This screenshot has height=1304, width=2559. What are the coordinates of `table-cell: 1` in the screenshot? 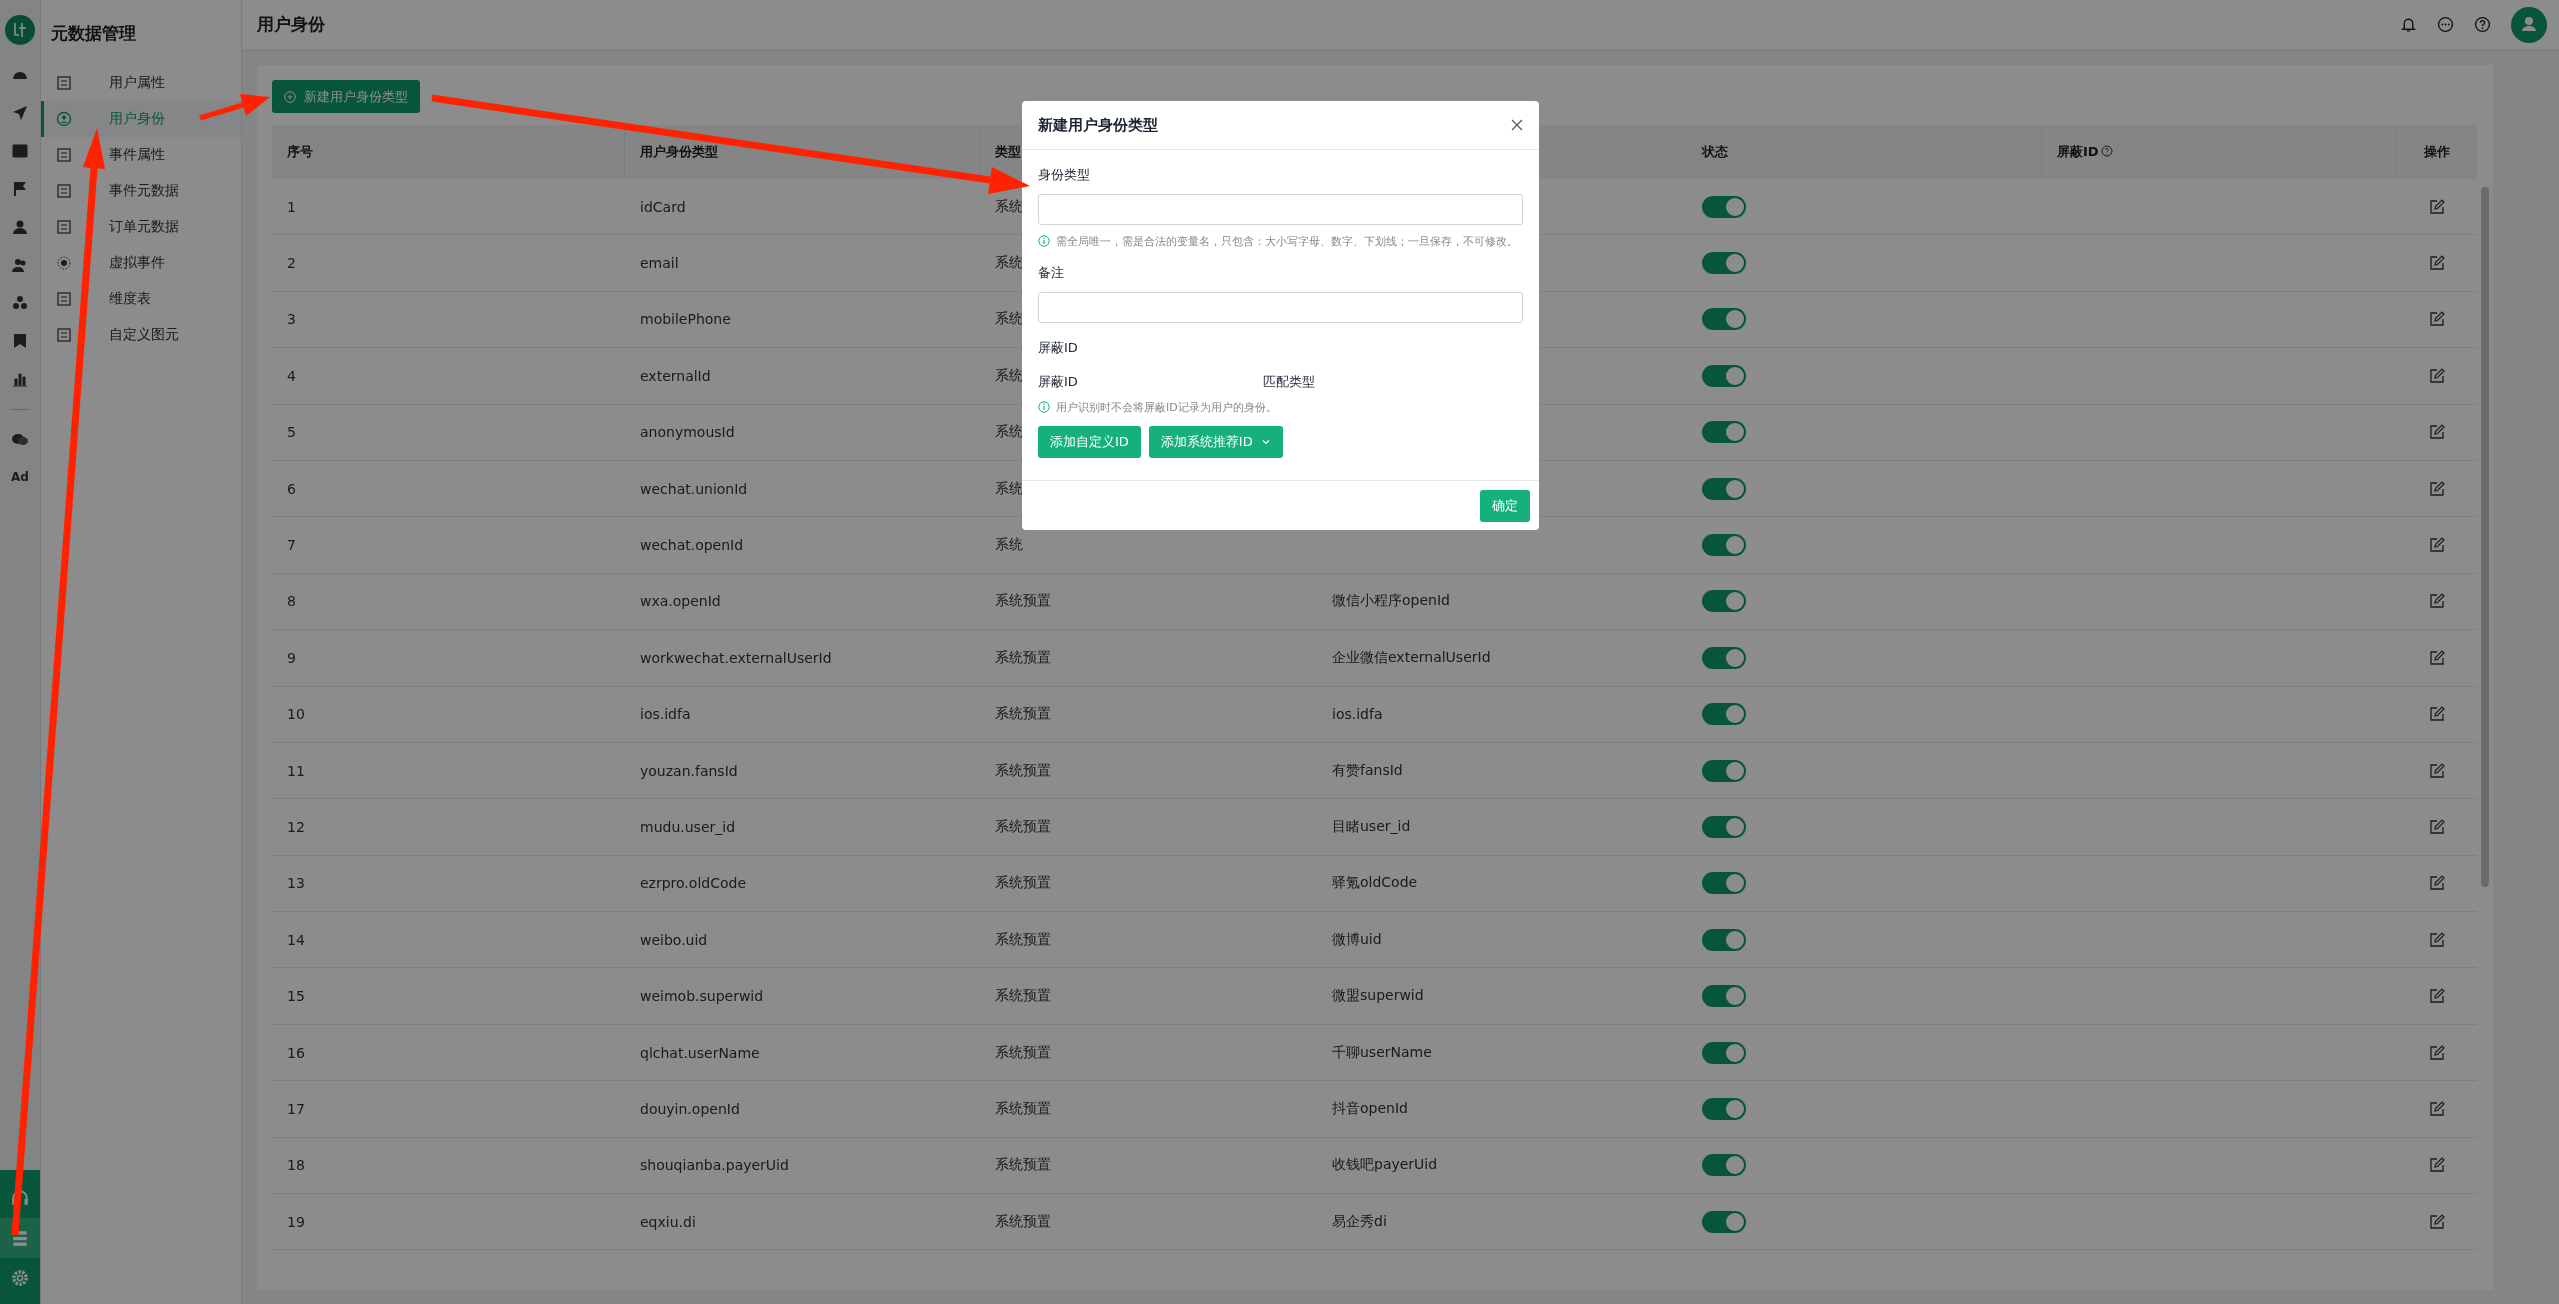 It's located at (291, 206).